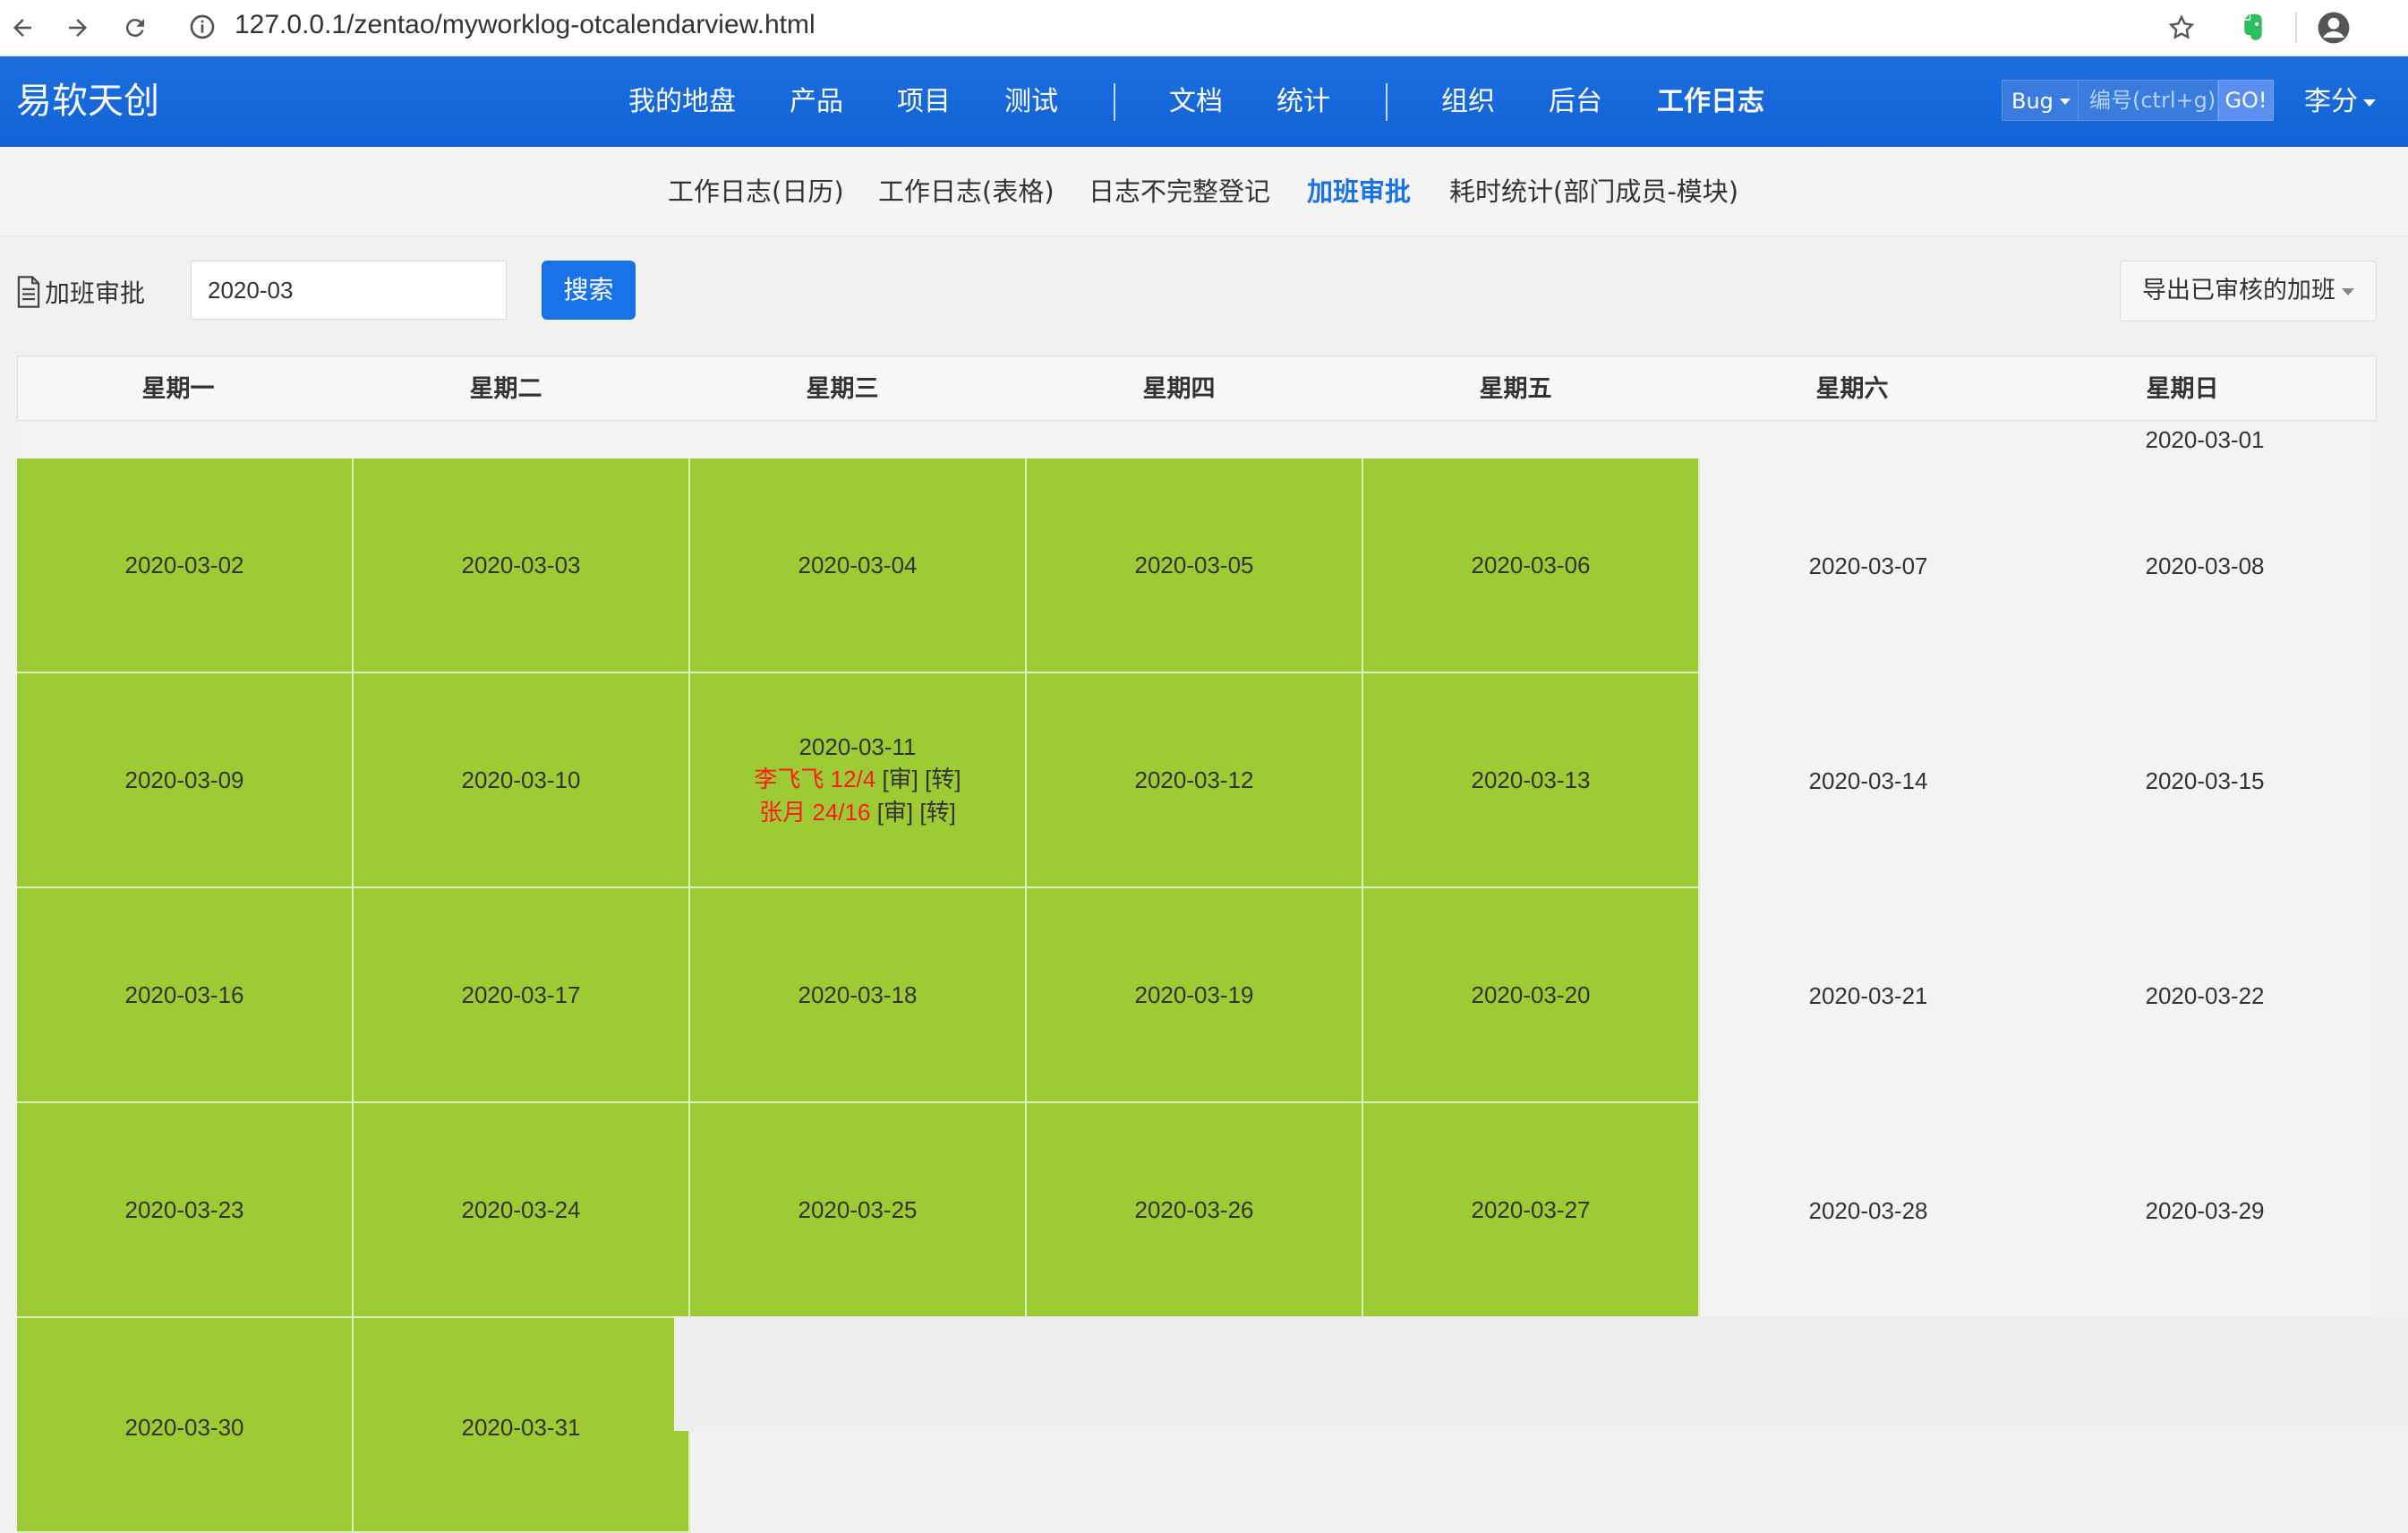 The image size is (2408, 1533). I want to click on calendar-date: 2020-03-04, so click(858, 565).